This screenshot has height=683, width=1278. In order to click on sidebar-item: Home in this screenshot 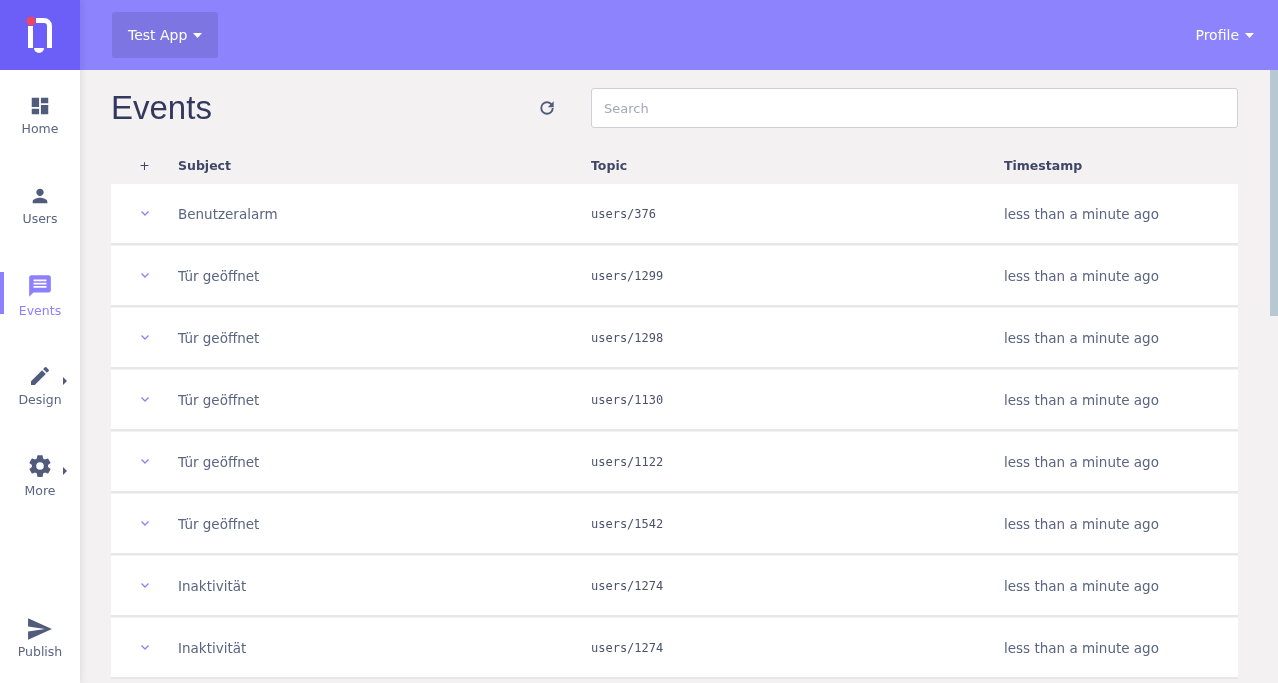, I will do `click(40, 115)`.